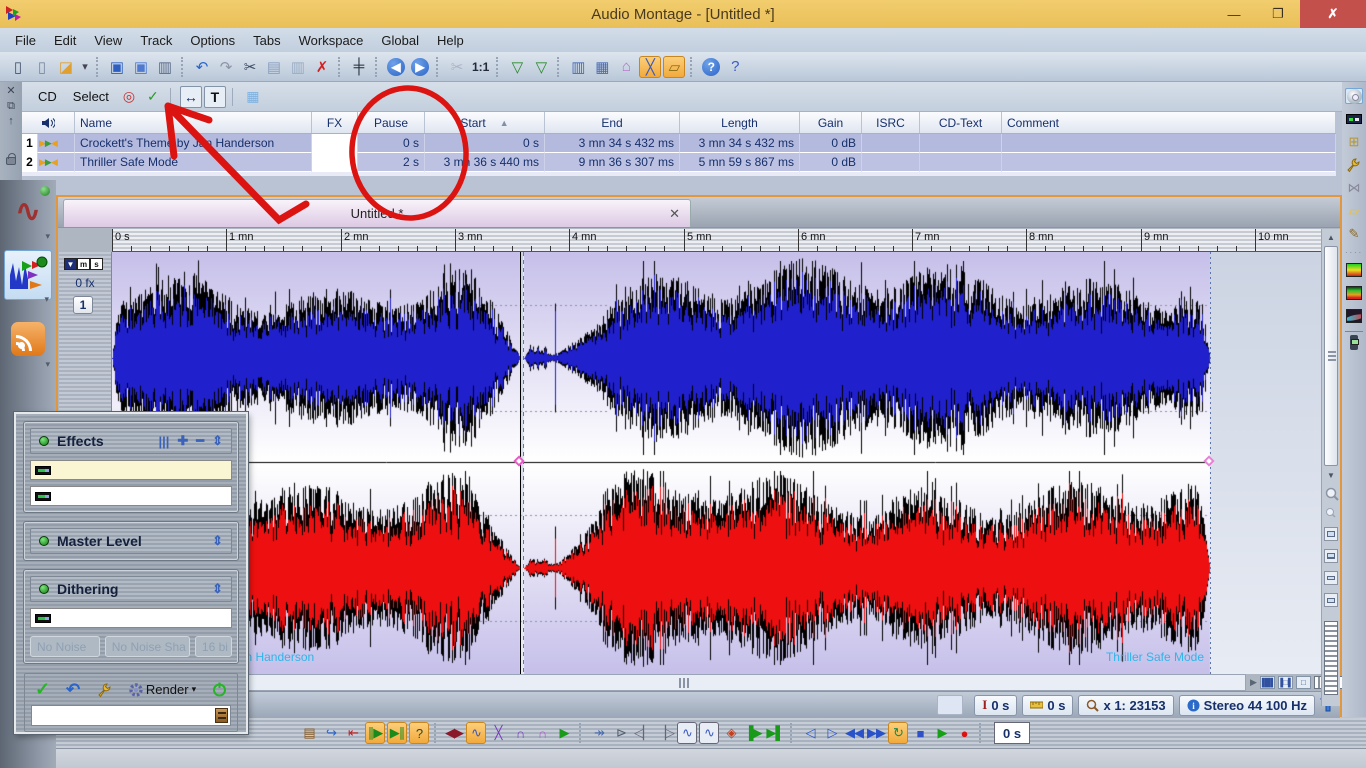 The image size is (1366, 768). Describe the element at coordinates (1331, 237) in the screenshot. I see `scroll-up-icon: ▲` at that location.